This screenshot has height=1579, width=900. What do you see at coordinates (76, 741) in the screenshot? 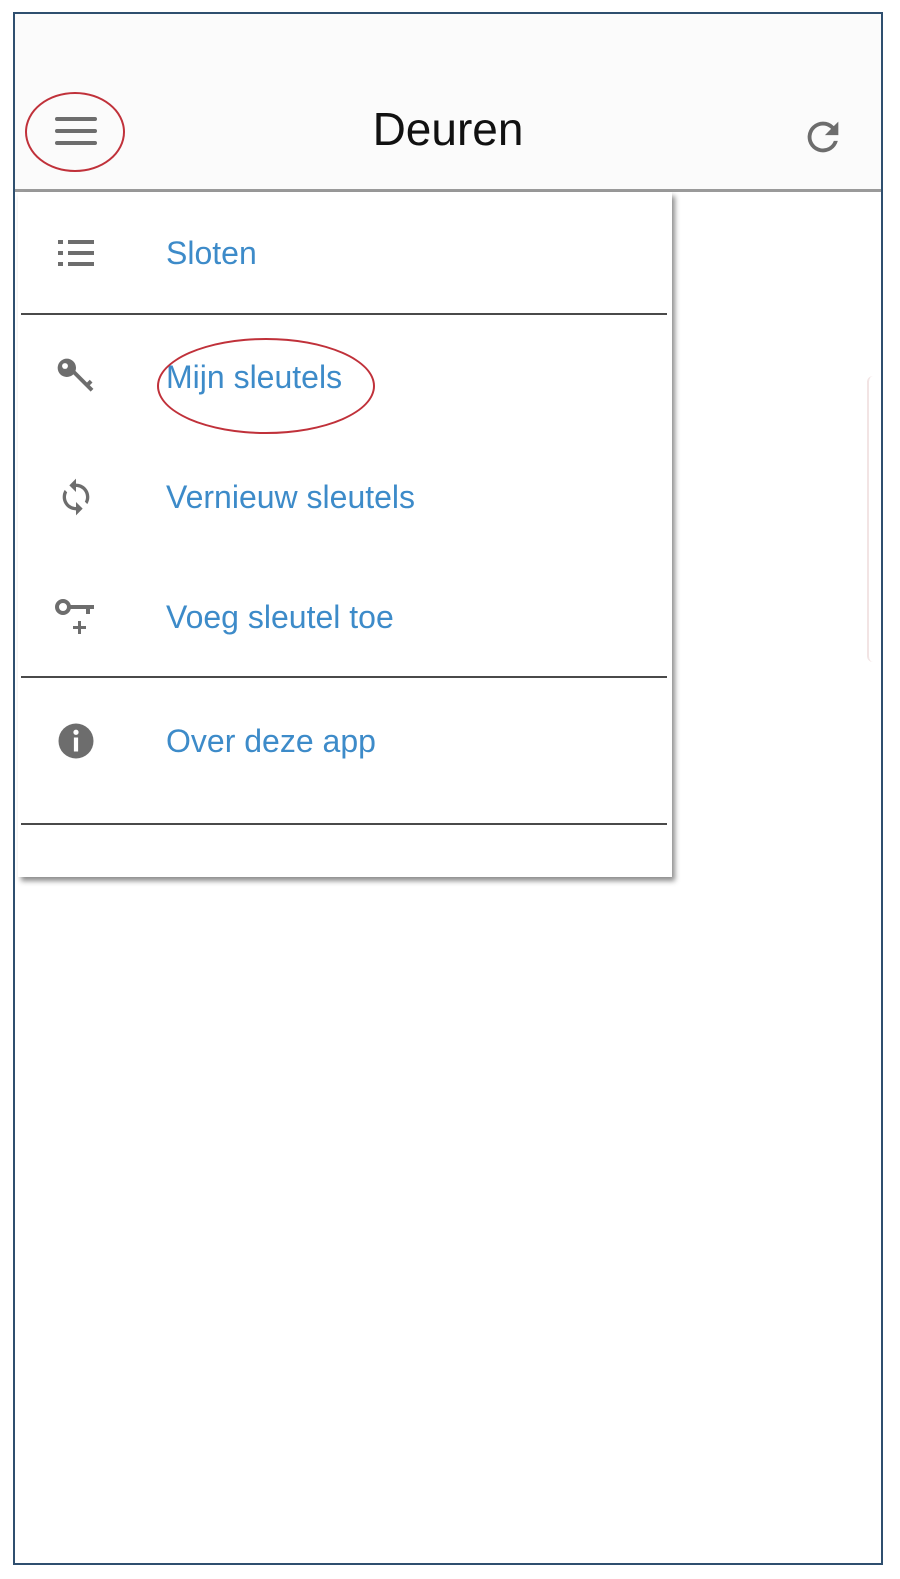
I see `info-icon` at bounding box center [76, 741].